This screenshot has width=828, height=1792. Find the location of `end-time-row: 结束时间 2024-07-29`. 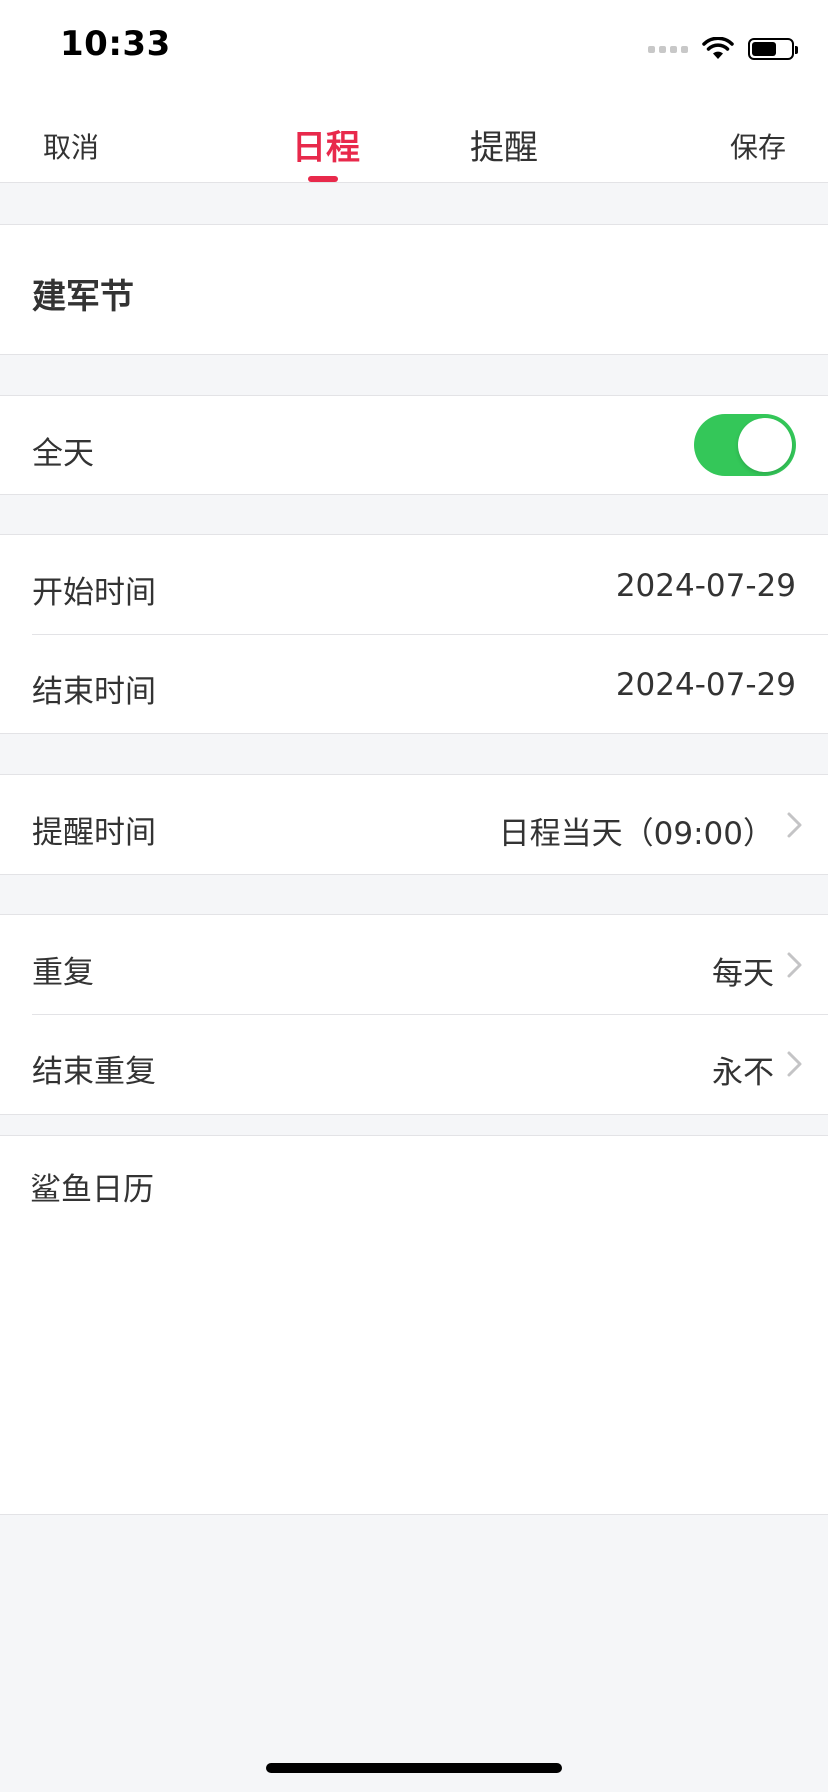

end-time-row: 结束时间 2024-07-29 is located at coordinates (414, 683).